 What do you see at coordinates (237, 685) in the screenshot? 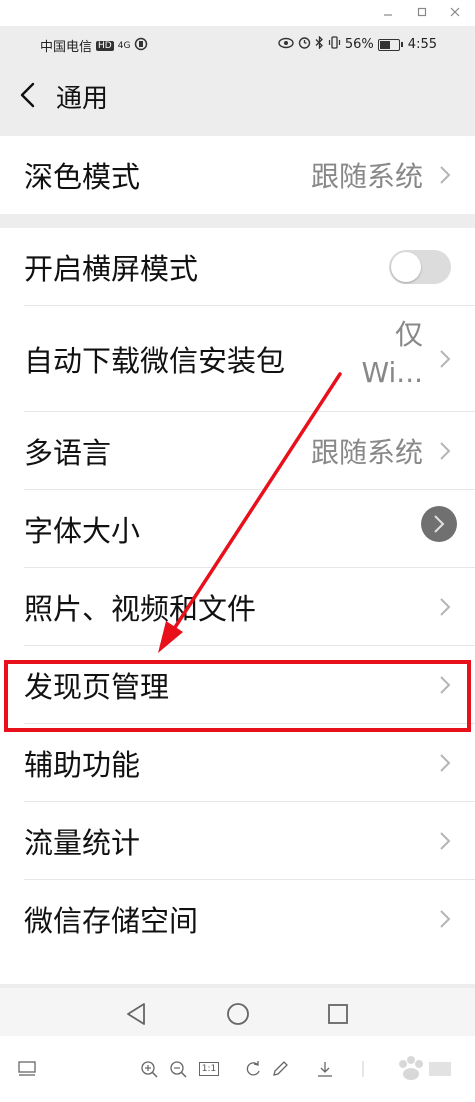
I see `settings-row-discover: 发现页管理` at bounding box center [237, 685].